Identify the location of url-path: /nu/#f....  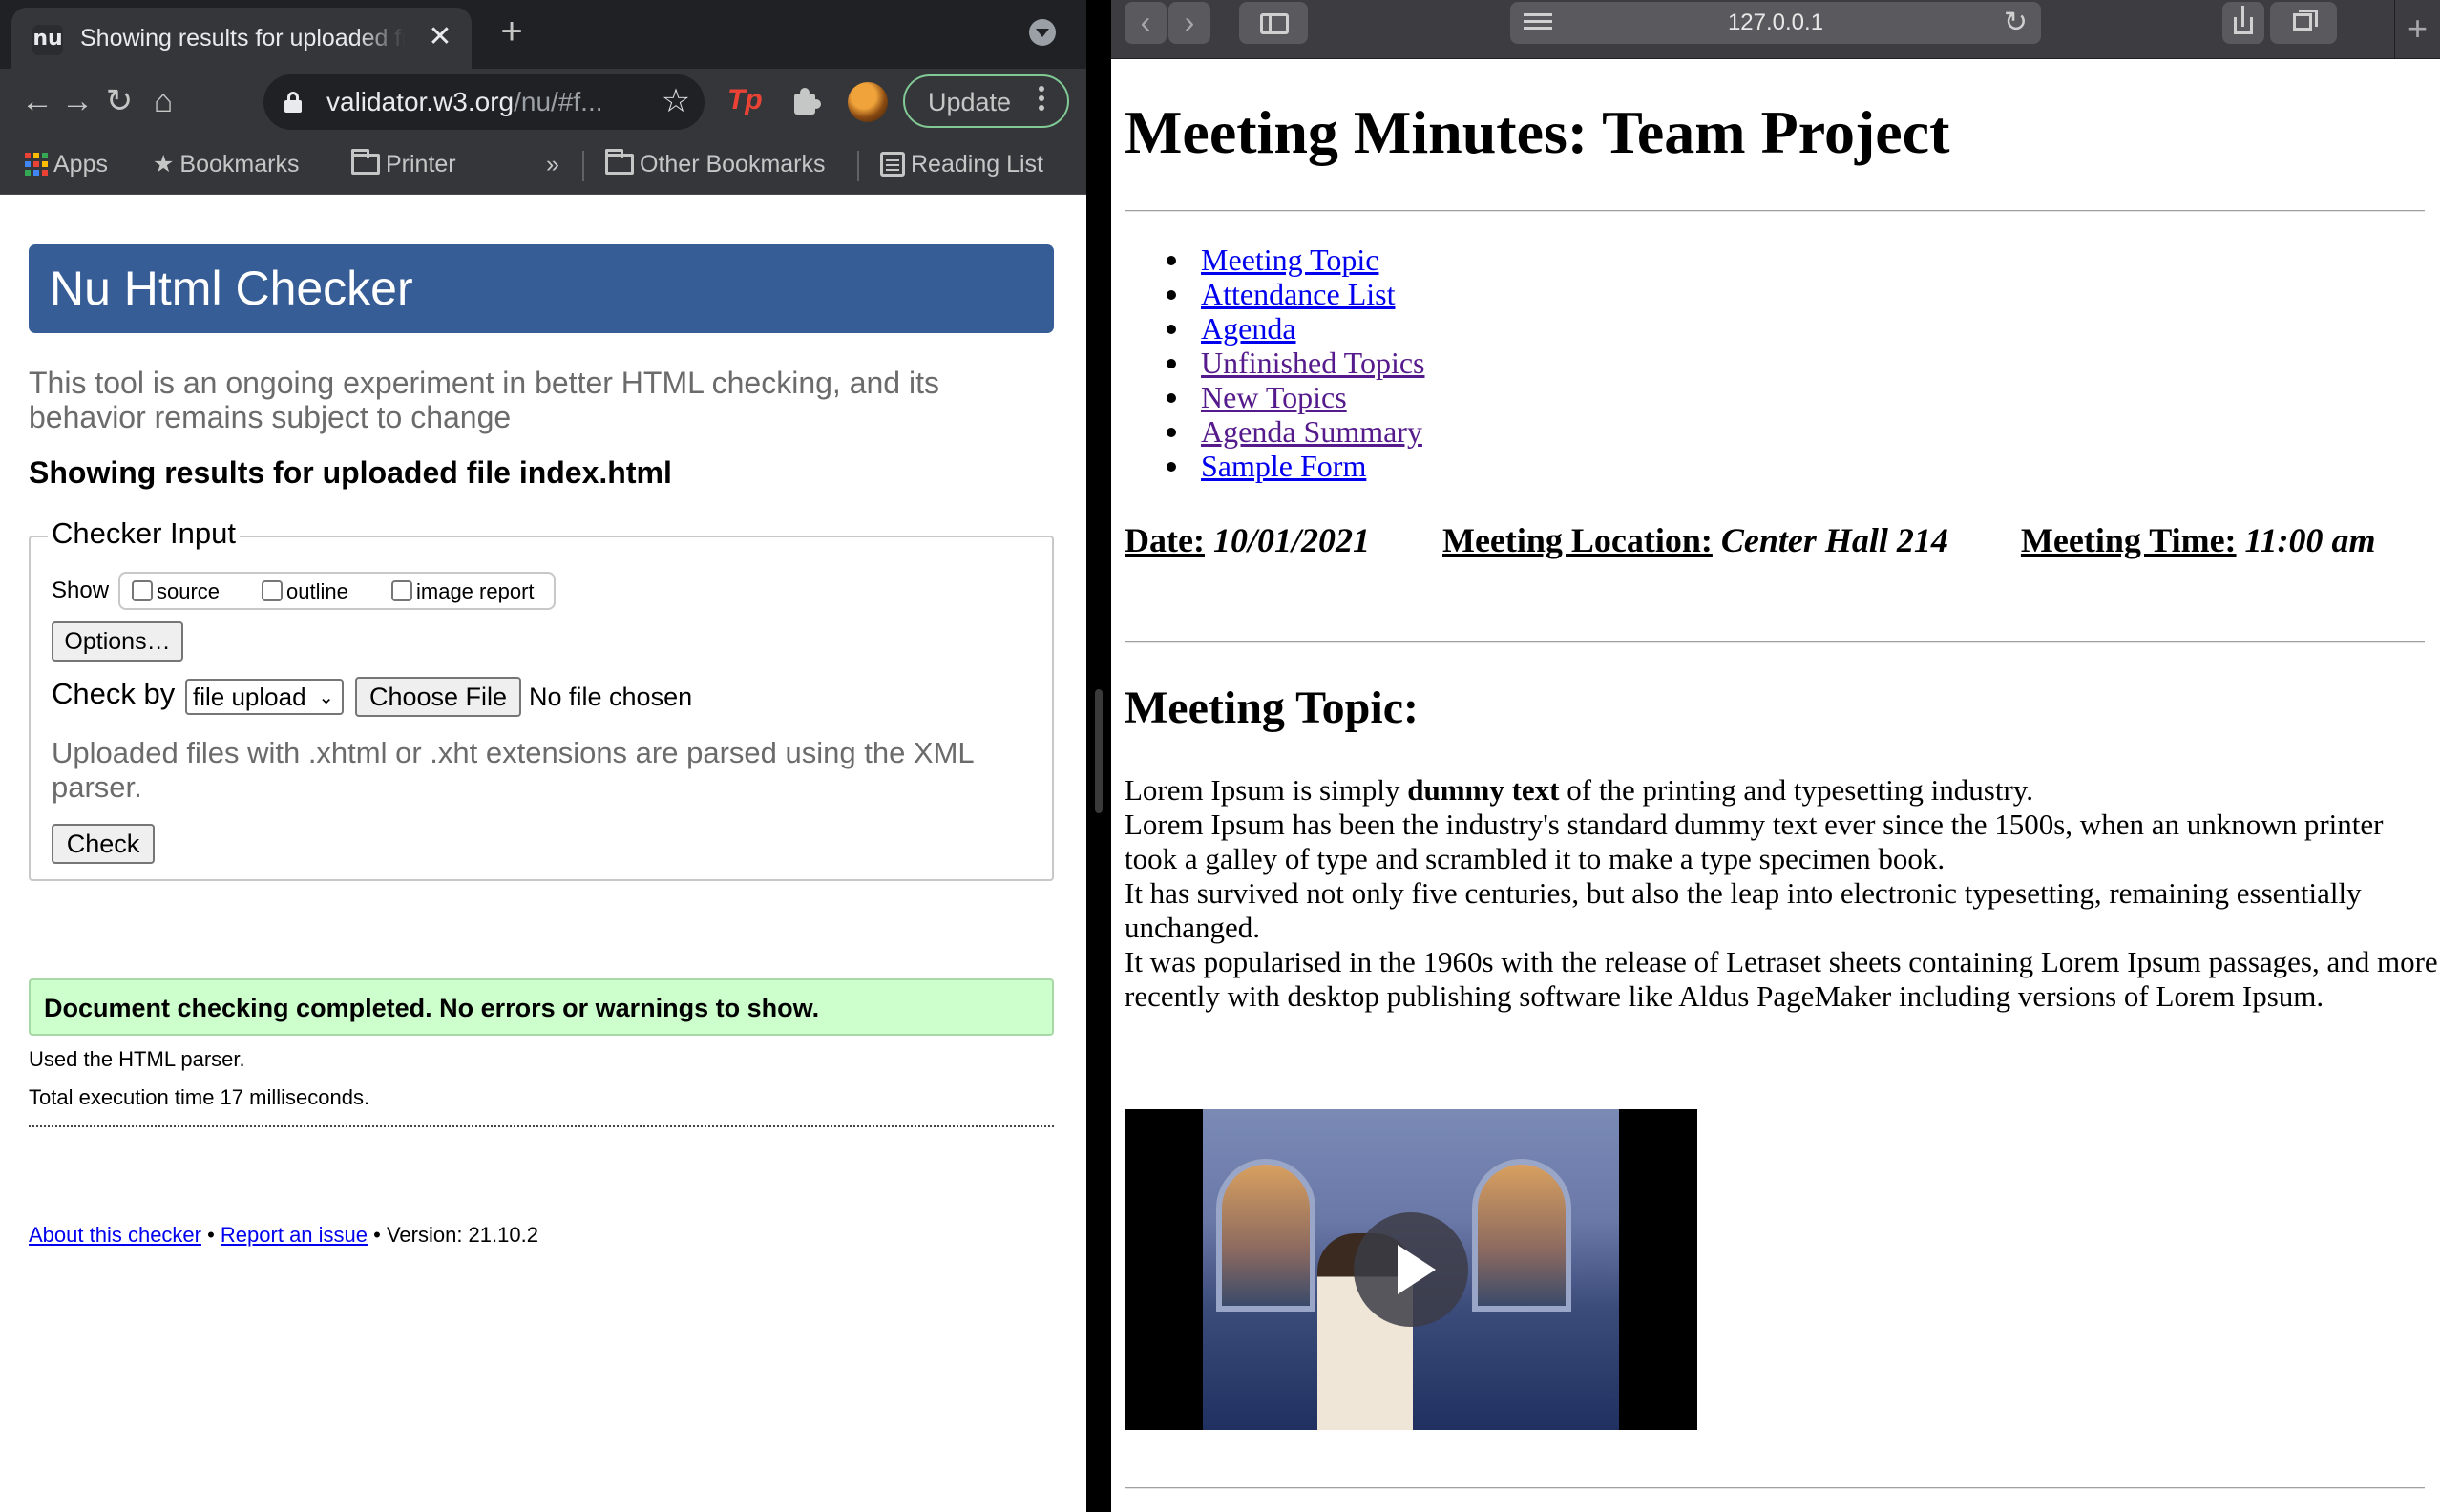
(558, 102).